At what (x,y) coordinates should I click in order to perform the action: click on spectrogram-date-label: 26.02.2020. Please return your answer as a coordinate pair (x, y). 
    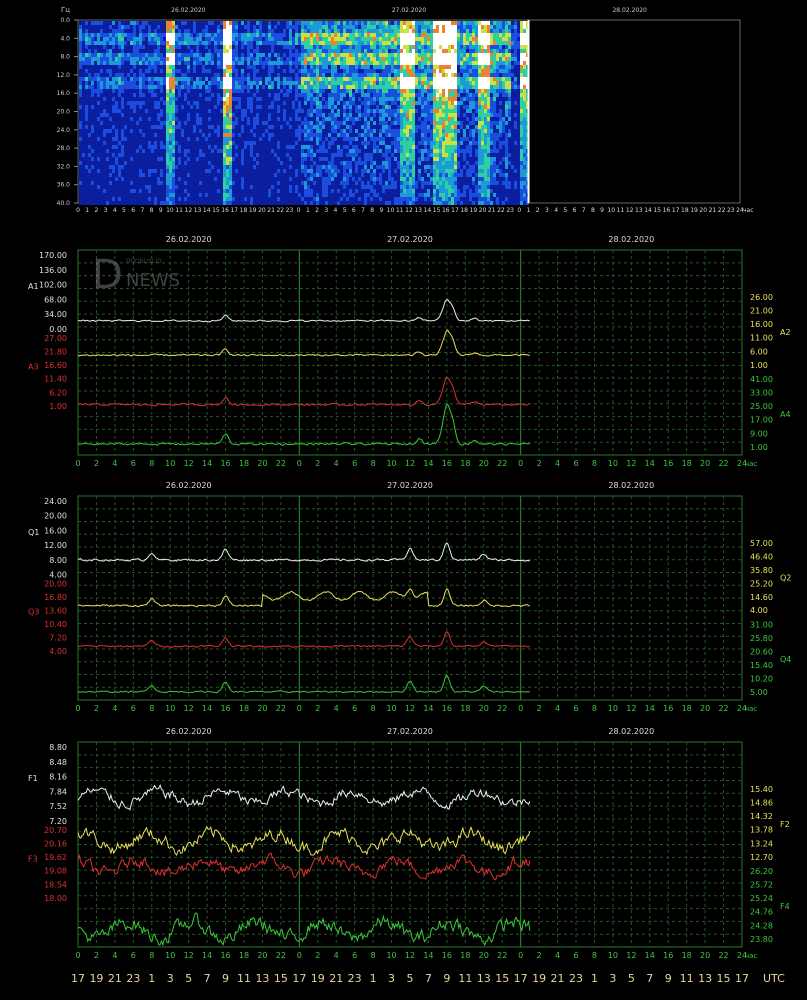
    Looking at the image, I should click on (188, 10).